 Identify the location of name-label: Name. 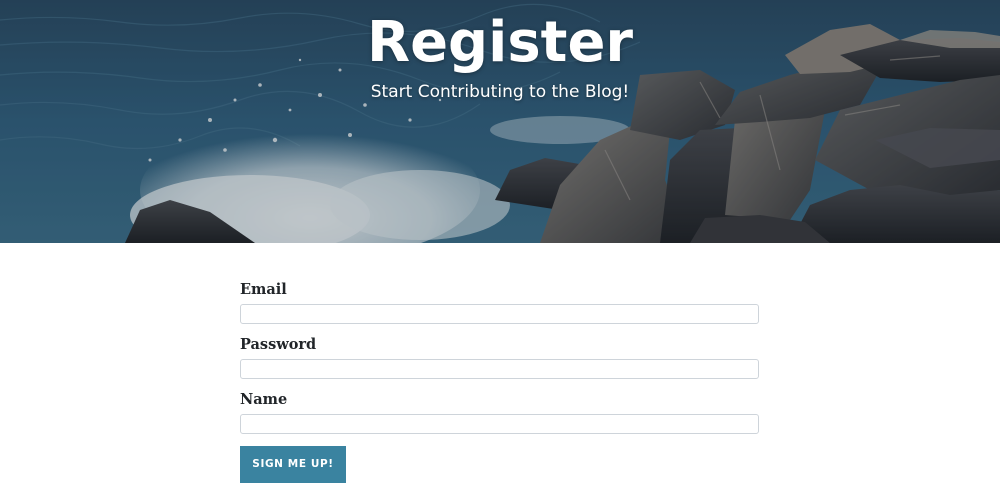
(264, 399).